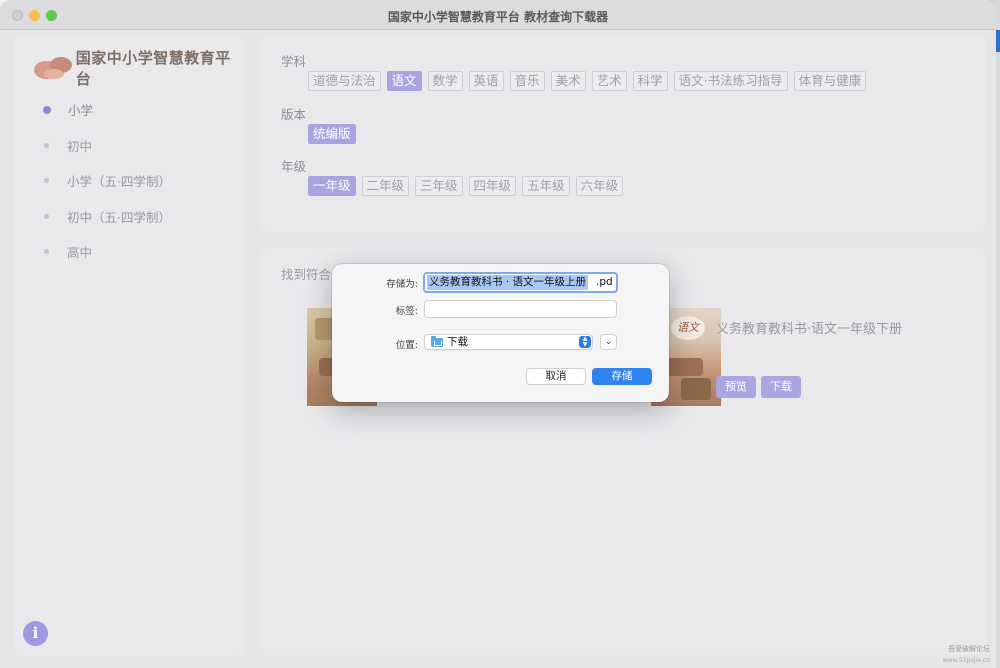  Describe the element at coordinates (650, 81) in the screenshot. I see `subject-chip: 科学` at that location.